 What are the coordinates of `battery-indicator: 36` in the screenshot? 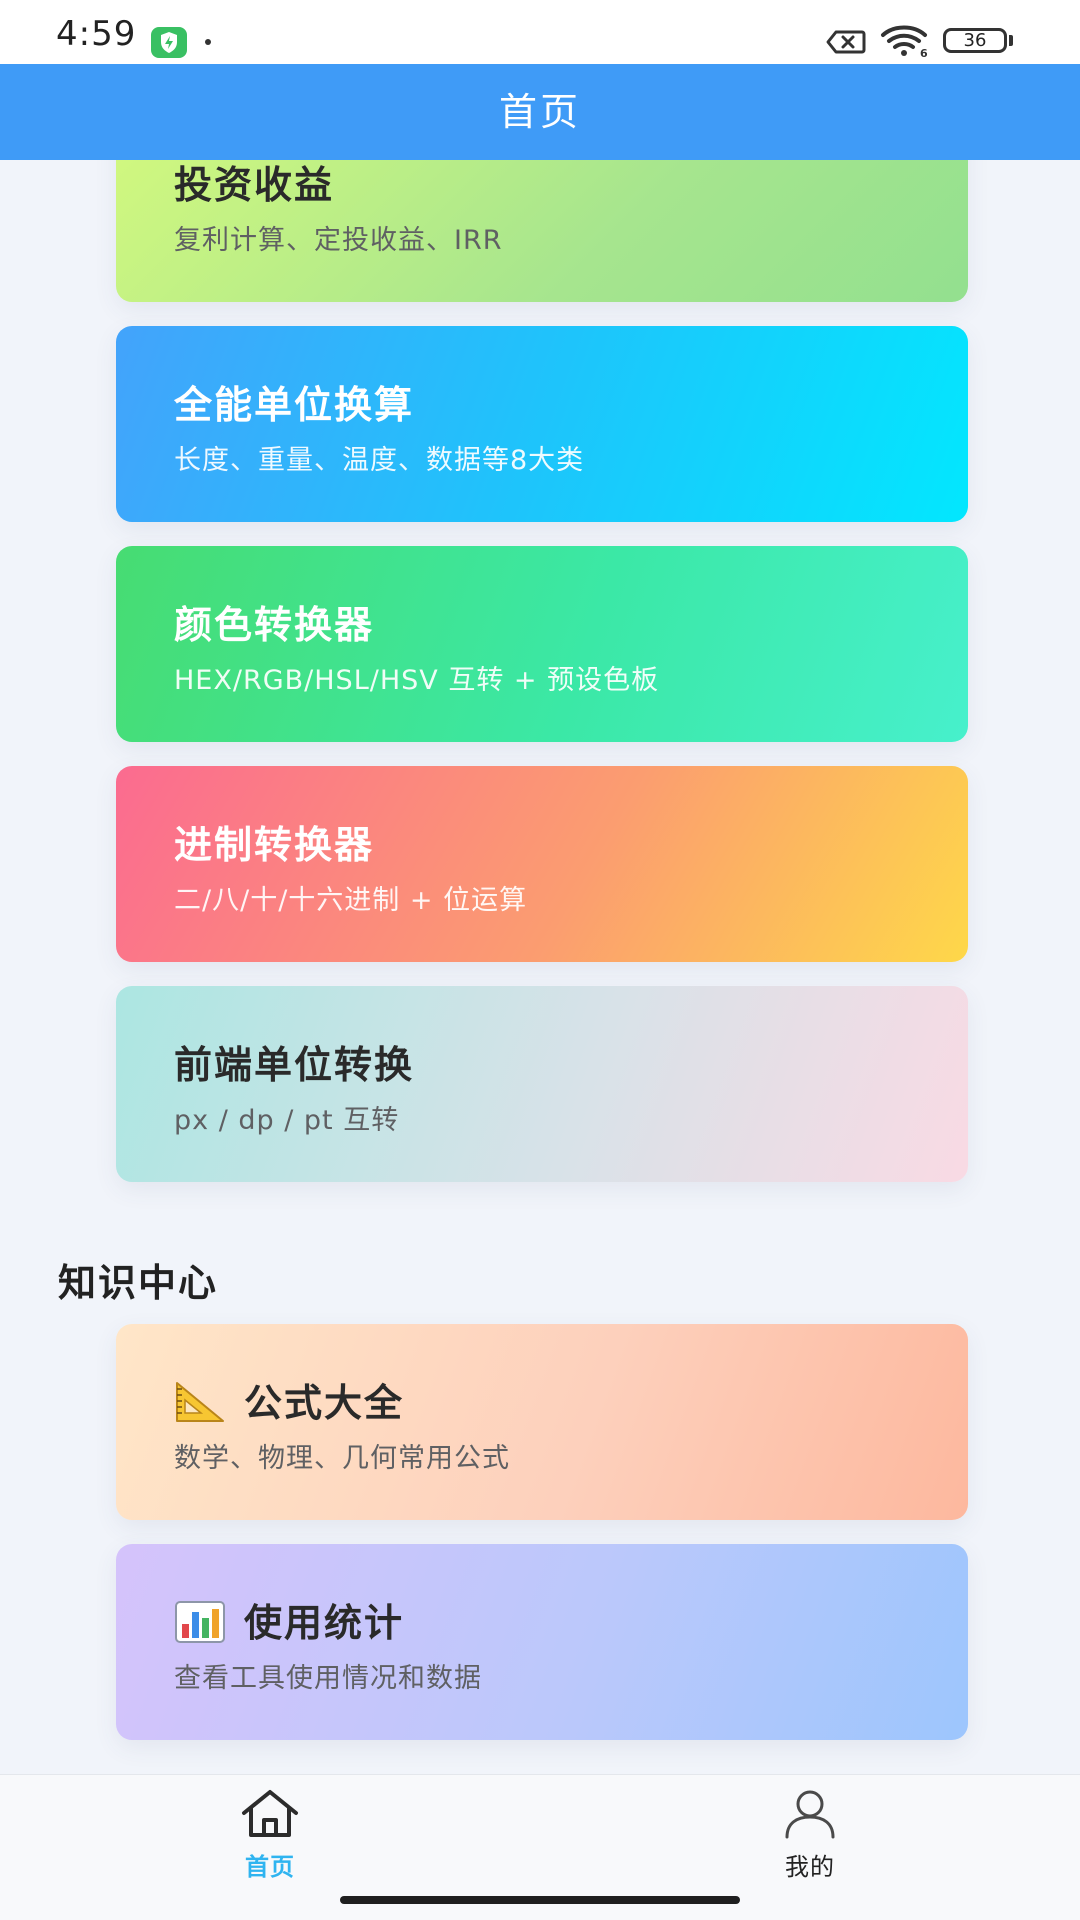 It's located at (975, 40).